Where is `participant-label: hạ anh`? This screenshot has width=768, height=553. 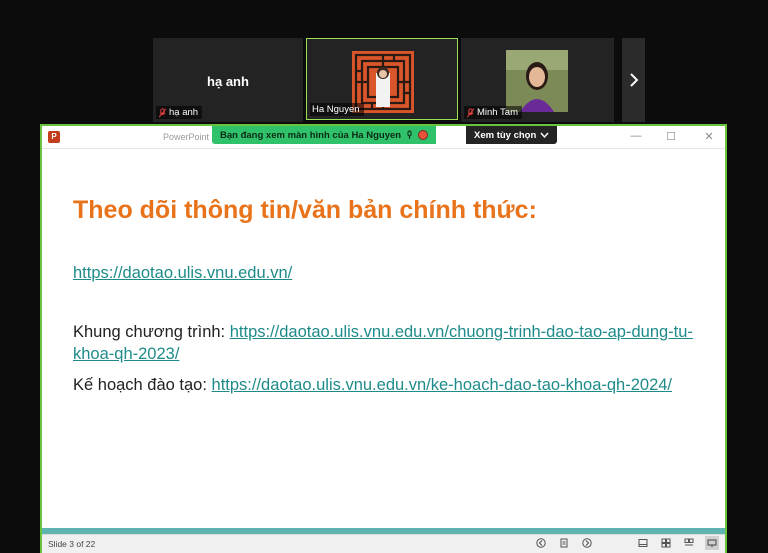 participant-label: hạ anh is located at coordinates (179, 112).